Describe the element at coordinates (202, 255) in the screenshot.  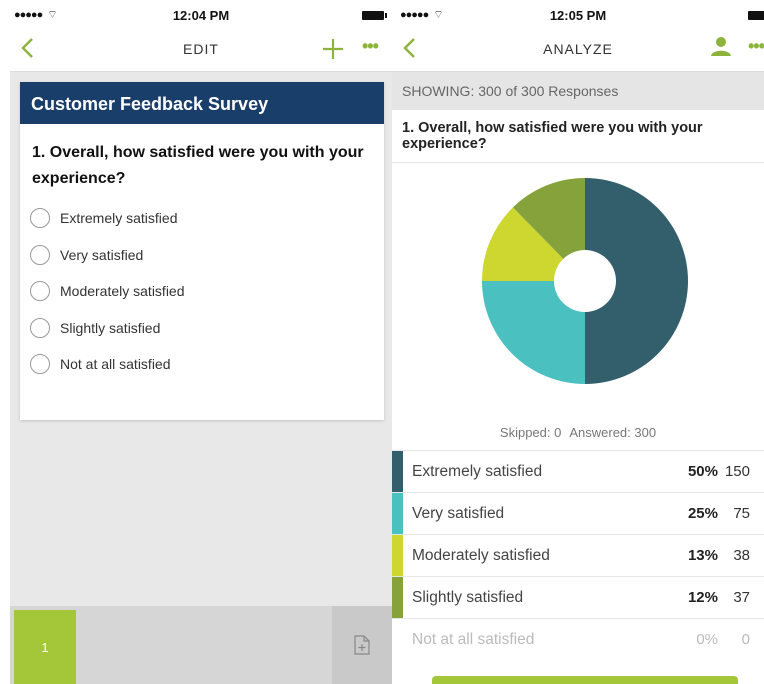
I see `option-very-satisfied: Very satisfied` at that location.